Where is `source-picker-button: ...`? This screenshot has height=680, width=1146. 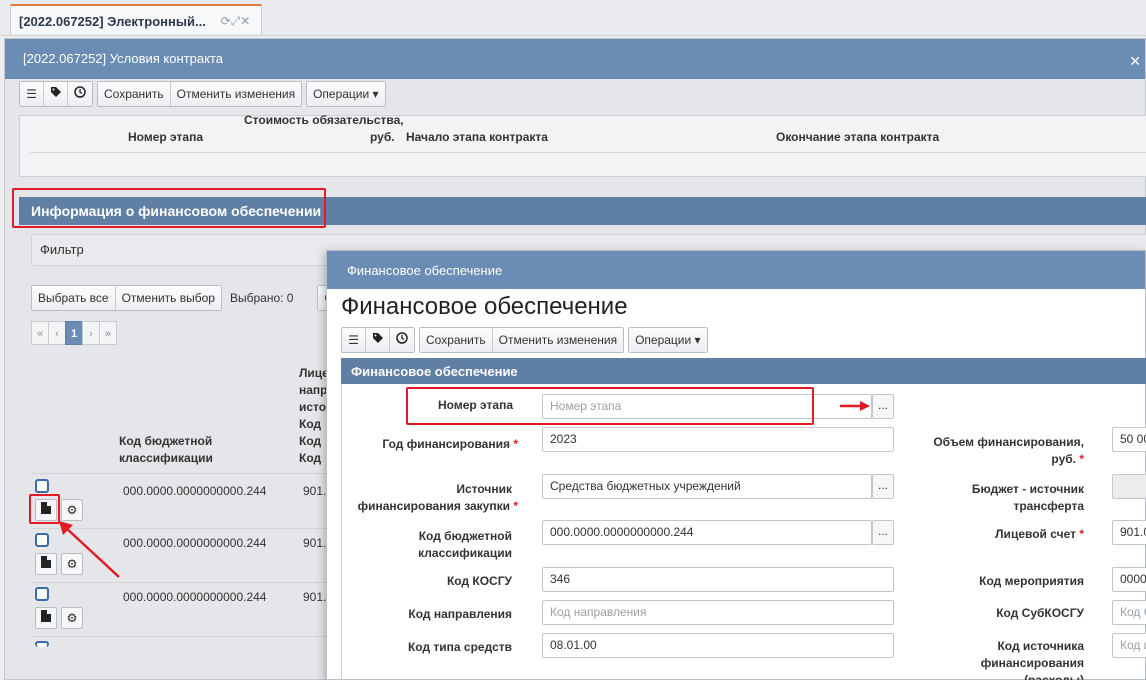 source-picker-button: ... is located at coordinates (883, 486).